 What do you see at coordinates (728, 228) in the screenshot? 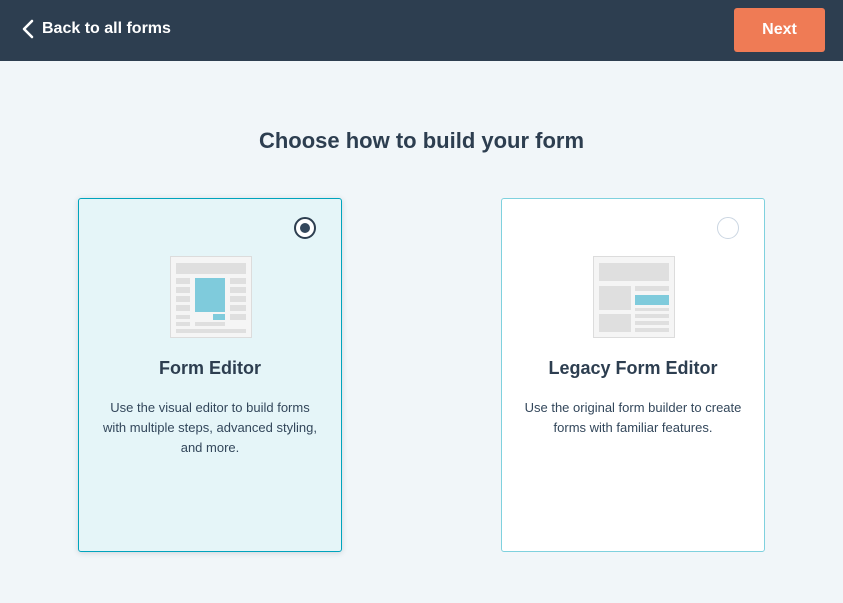
I see `legacy-form-editor-radio` at bounding box center [728, 228].